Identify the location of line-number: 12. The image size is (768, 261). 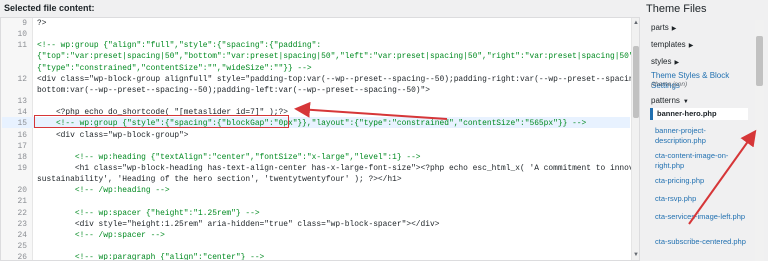
(22, 79).